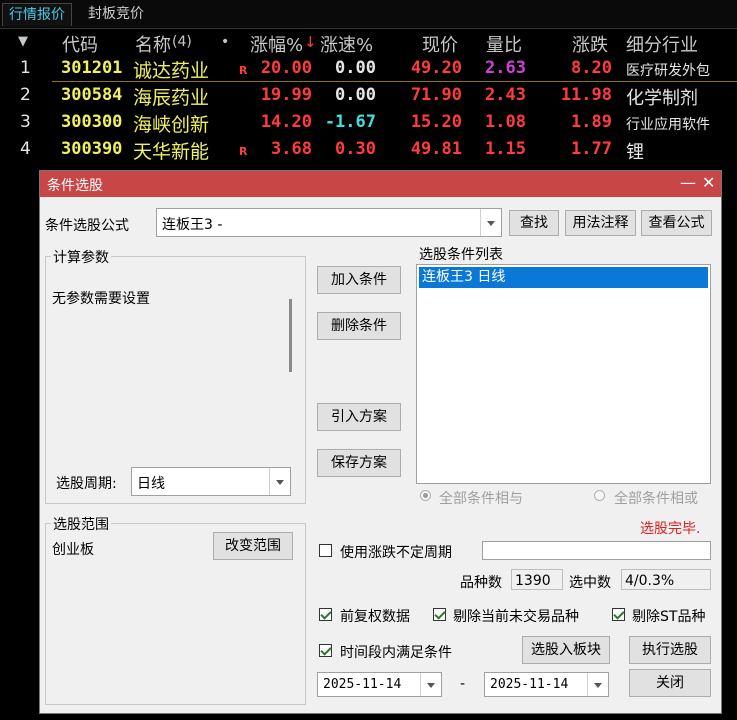 The width and height of the screenshot is (737, 720). I want to click on find-button: 查找, so click(534, 223).